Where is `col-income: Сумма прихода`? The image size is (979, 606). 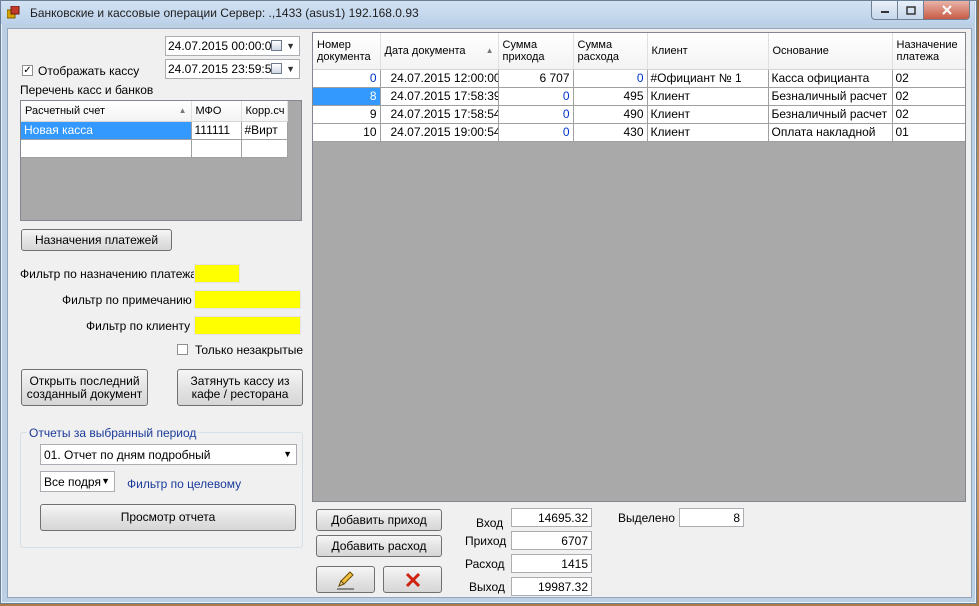
col-income: Сумма прихода is located at coordinates (536, 51).